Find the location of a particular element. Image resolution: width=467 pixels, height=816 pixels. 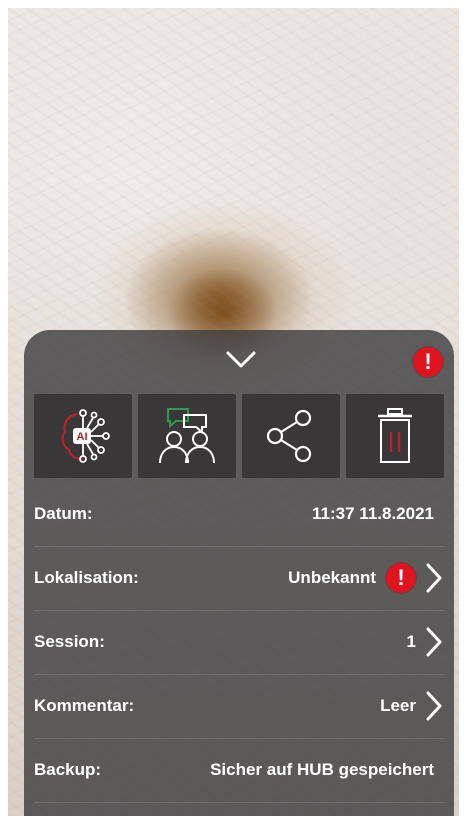

consultation-button is located at coordinates (187, 436).